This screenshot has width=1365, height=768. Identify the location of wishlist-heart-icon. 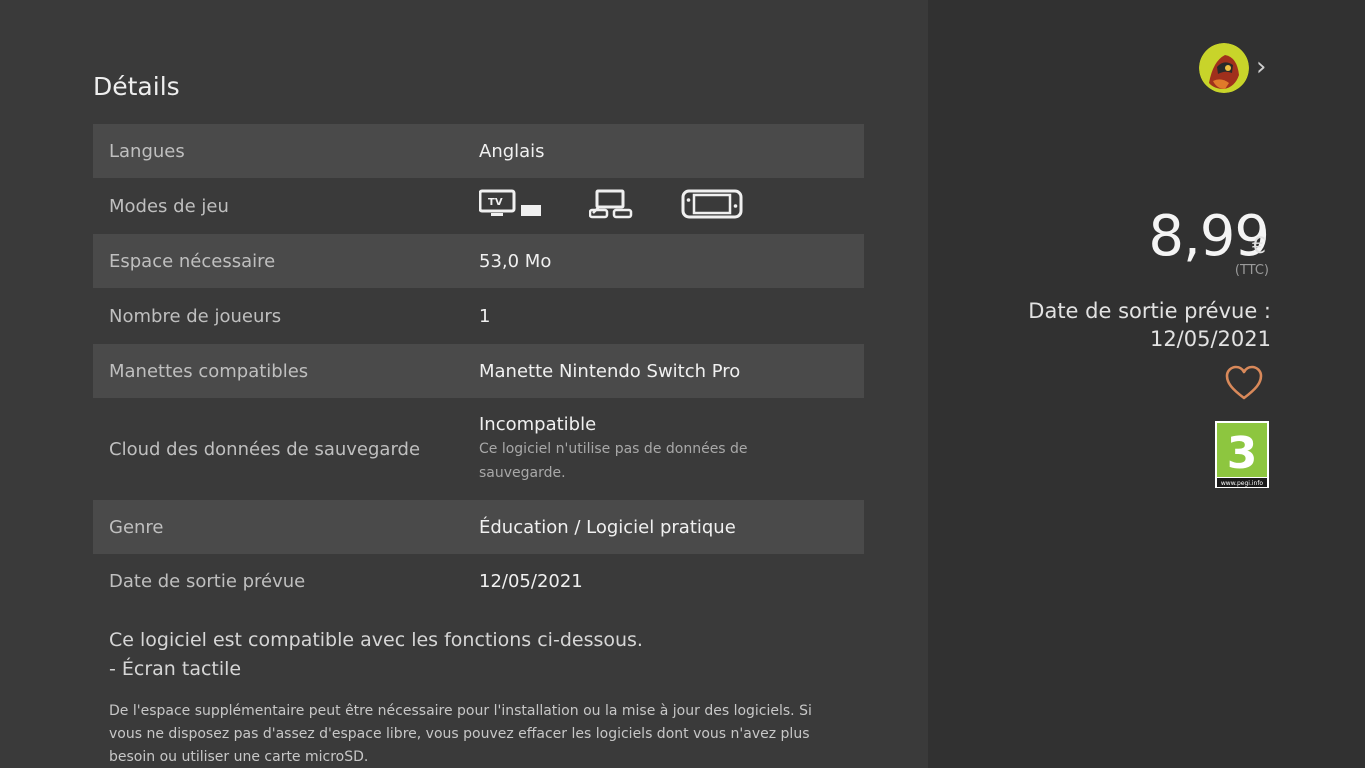
(1244, 383).